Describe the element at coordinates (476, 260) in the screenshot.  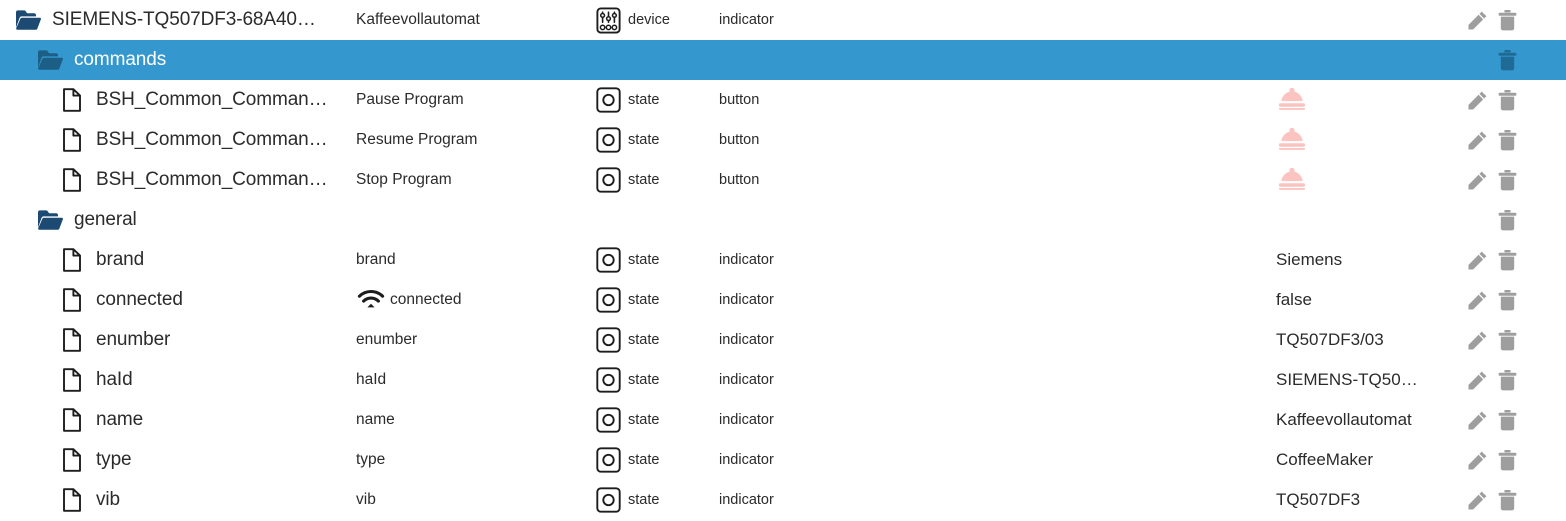
I see `row-common-name-cell: brand` at that location.